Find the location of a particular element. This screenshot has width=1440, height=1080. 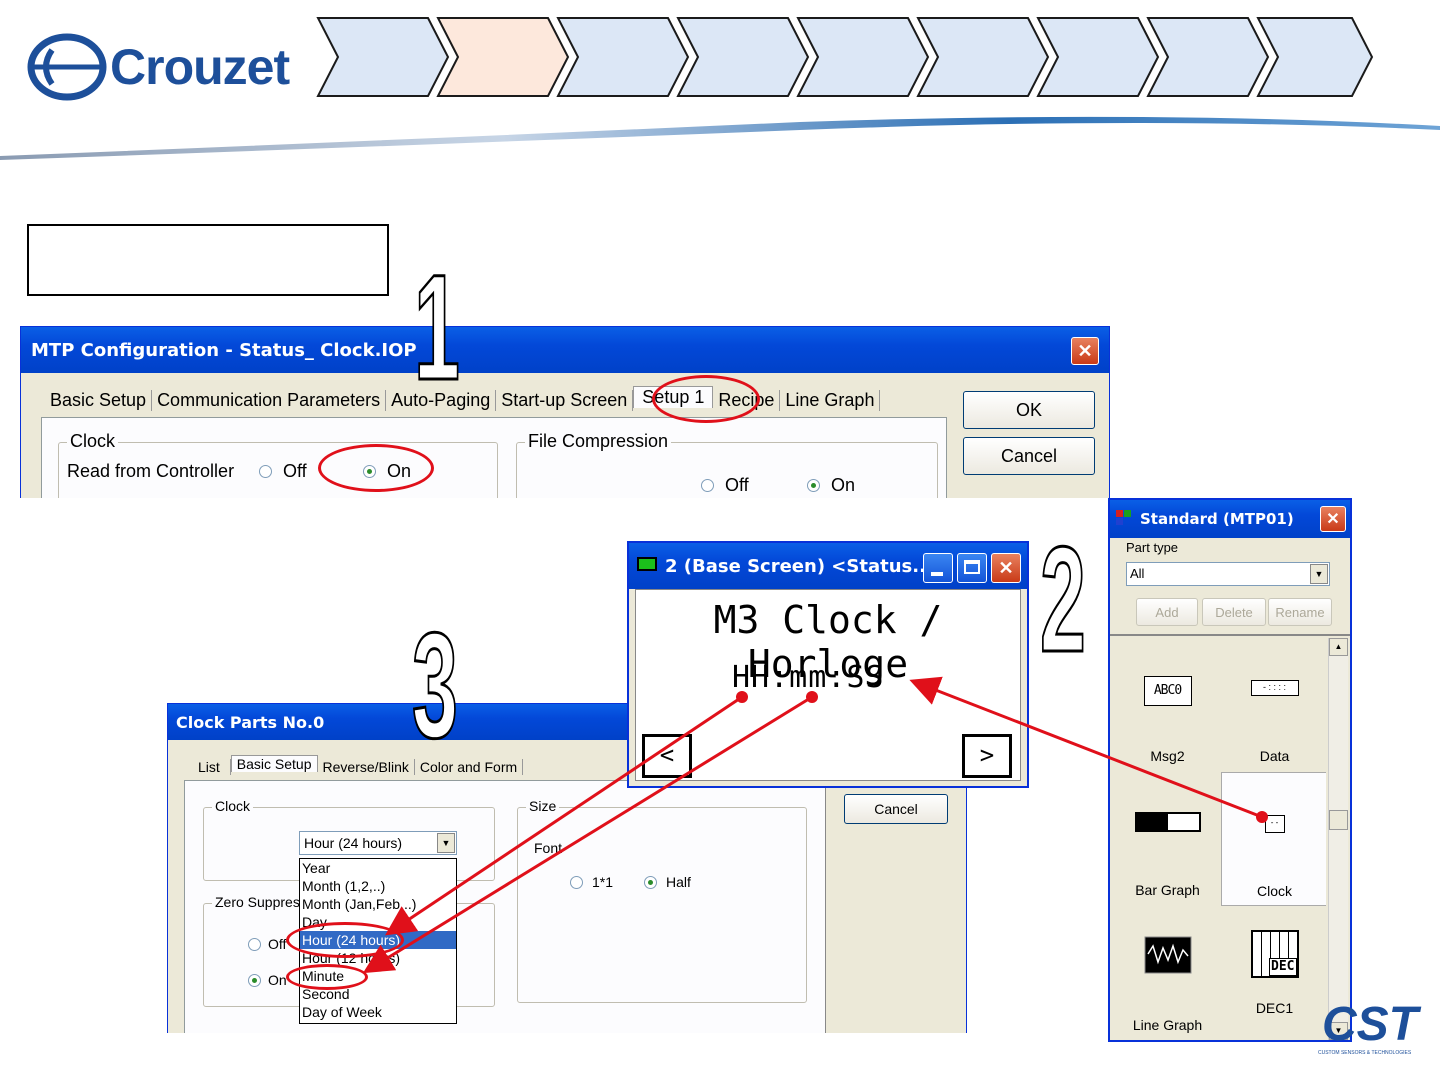

cst-logo: CST CUSTOM SENSORS & TECHNOLOGIES is located at coordinates (1369, 1030).